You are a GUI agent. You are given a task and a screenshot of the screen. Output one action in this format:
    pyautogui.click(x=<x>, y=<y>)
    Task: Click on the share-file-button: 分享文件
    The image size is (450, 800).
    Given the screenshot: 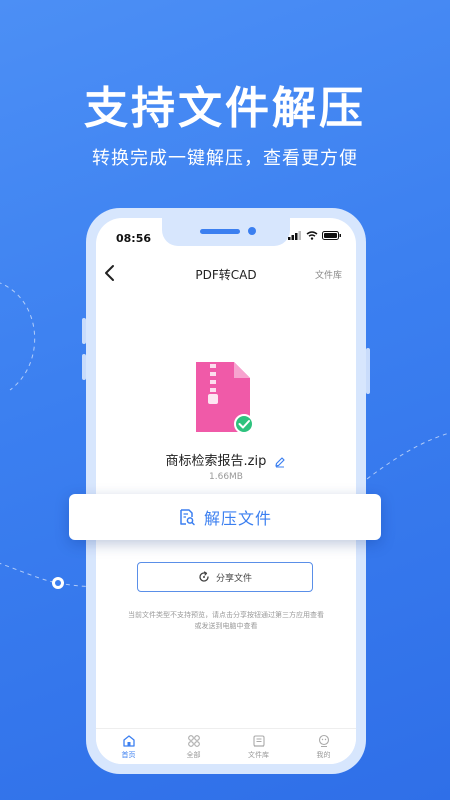 What is the action you would take?
    pyautogui.click(x=225, y=577)
    